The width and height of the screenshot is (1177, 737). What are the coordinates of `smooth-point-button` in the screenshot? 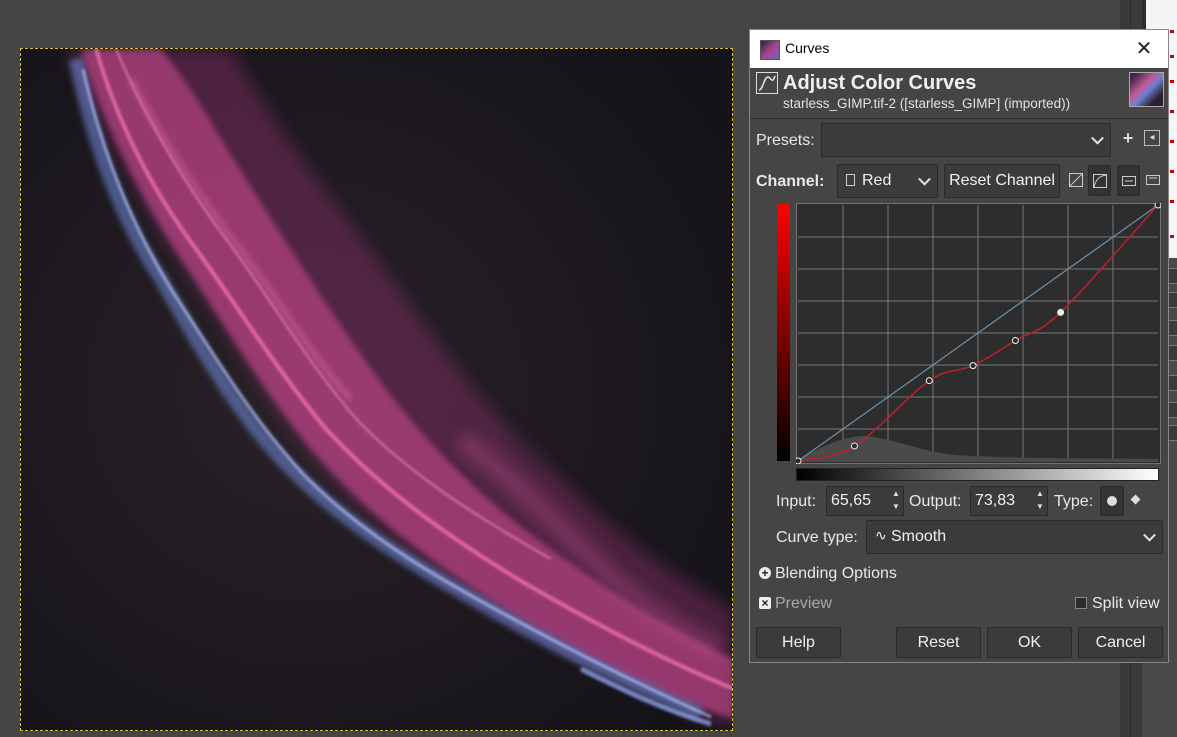 It's located at (1112, 501).